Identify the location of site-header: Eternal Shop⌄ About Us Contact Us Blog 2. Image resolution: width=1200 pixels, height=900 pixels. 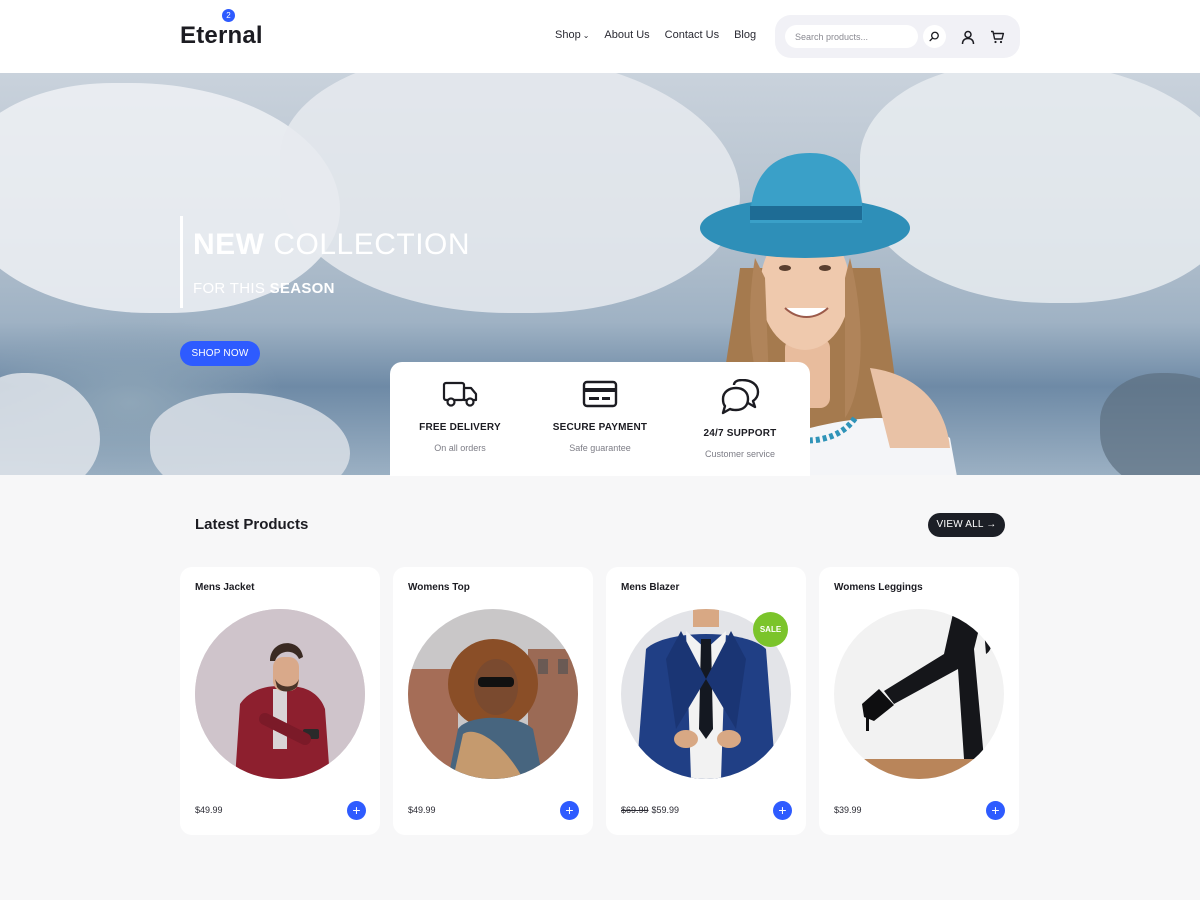
(600, 36).